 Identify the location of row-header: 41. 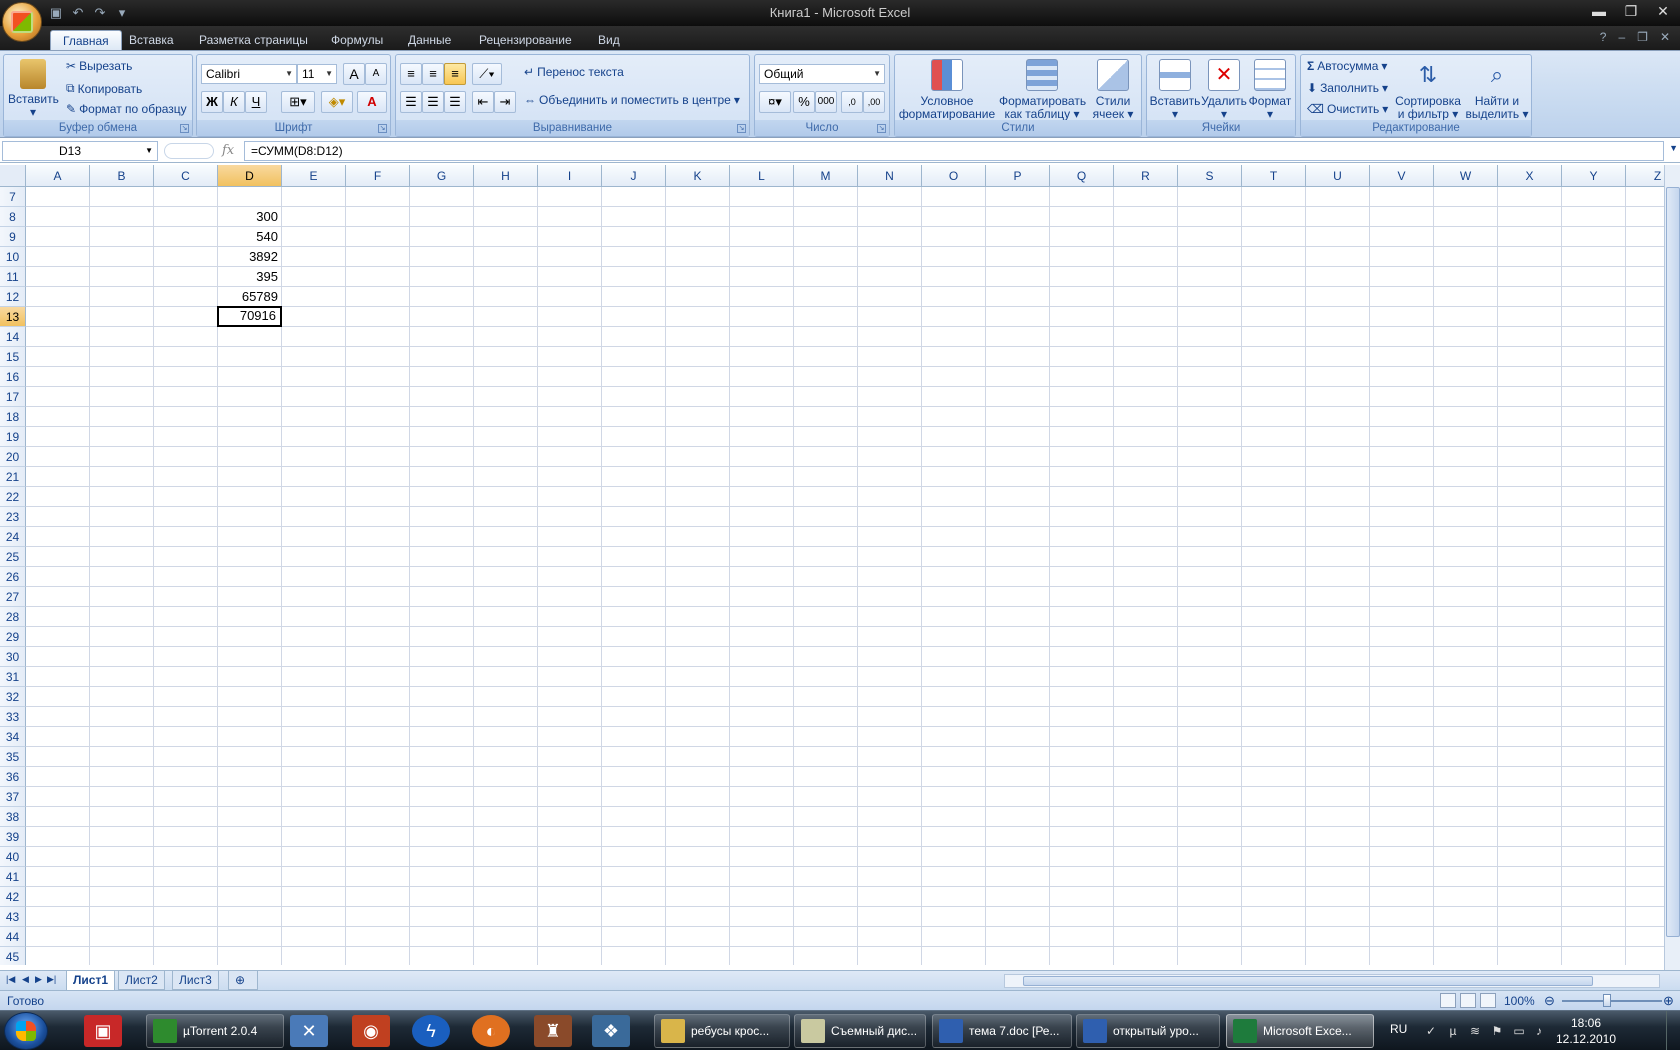
(13, 877).